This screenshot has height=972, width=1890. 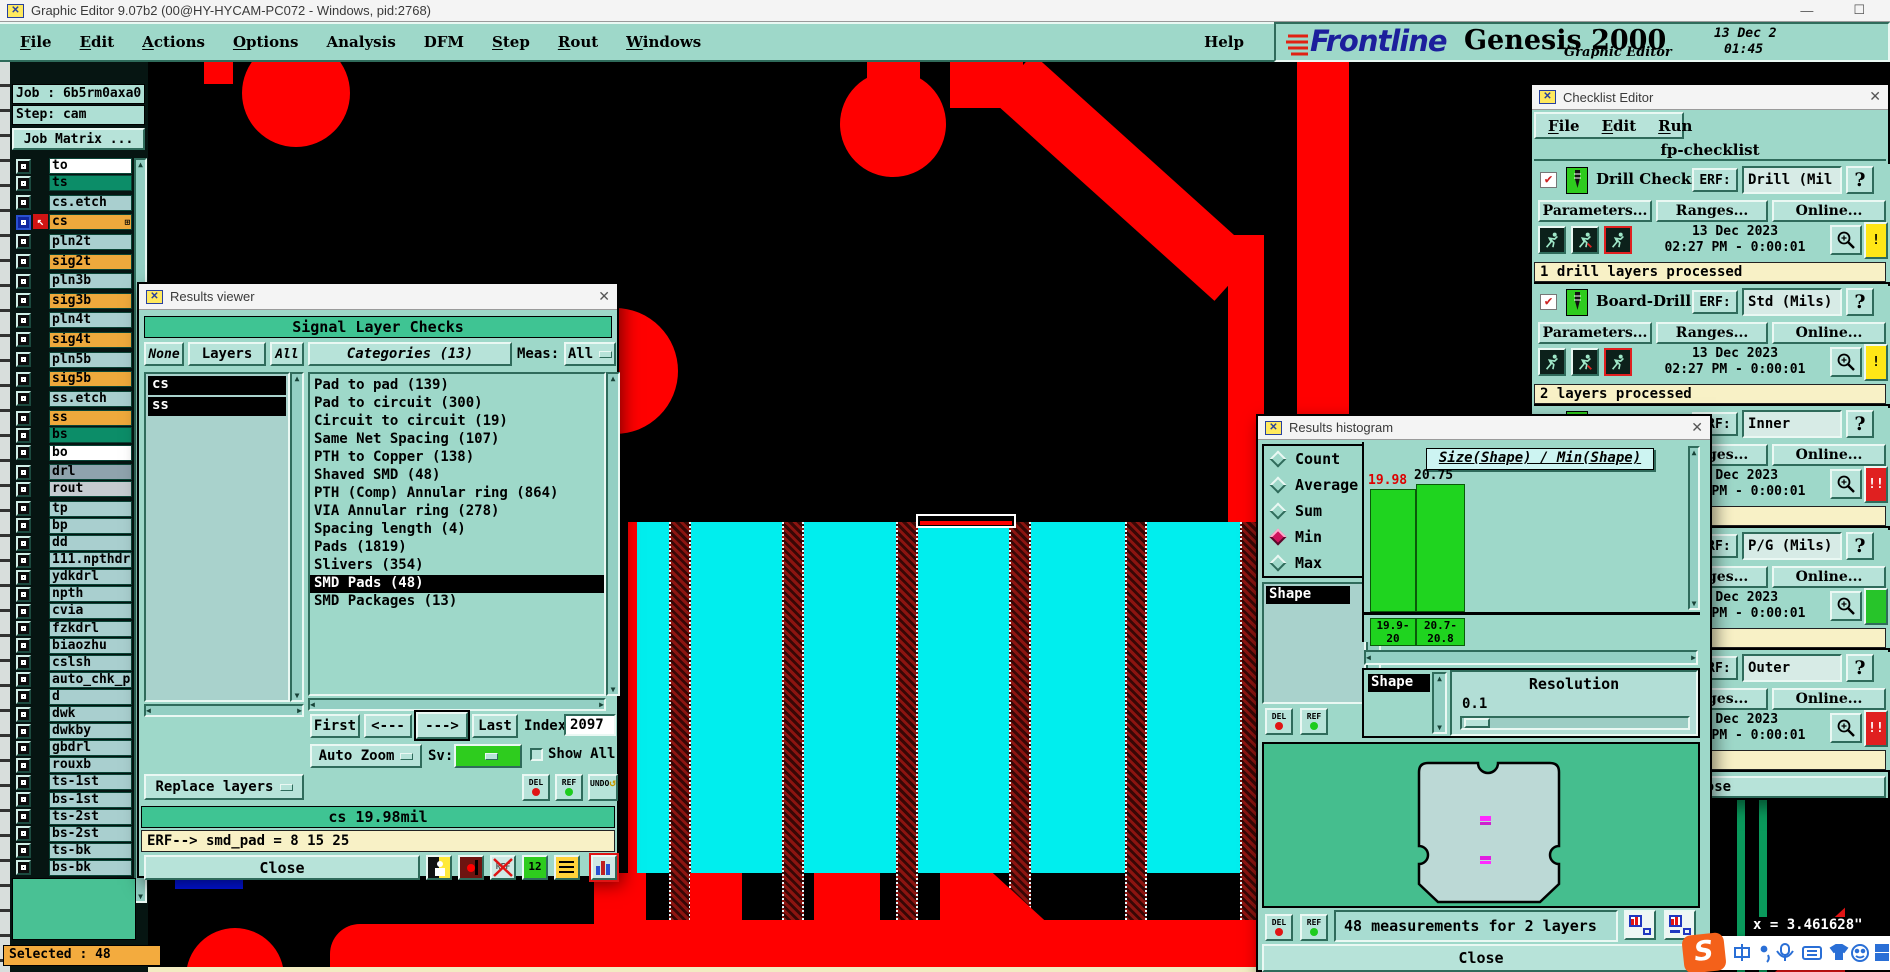 What do you see at coordinates (457, 440) in the screenshot?
I see `category-item: Same Net Spacing (107)` at bounding box center [457, 440].